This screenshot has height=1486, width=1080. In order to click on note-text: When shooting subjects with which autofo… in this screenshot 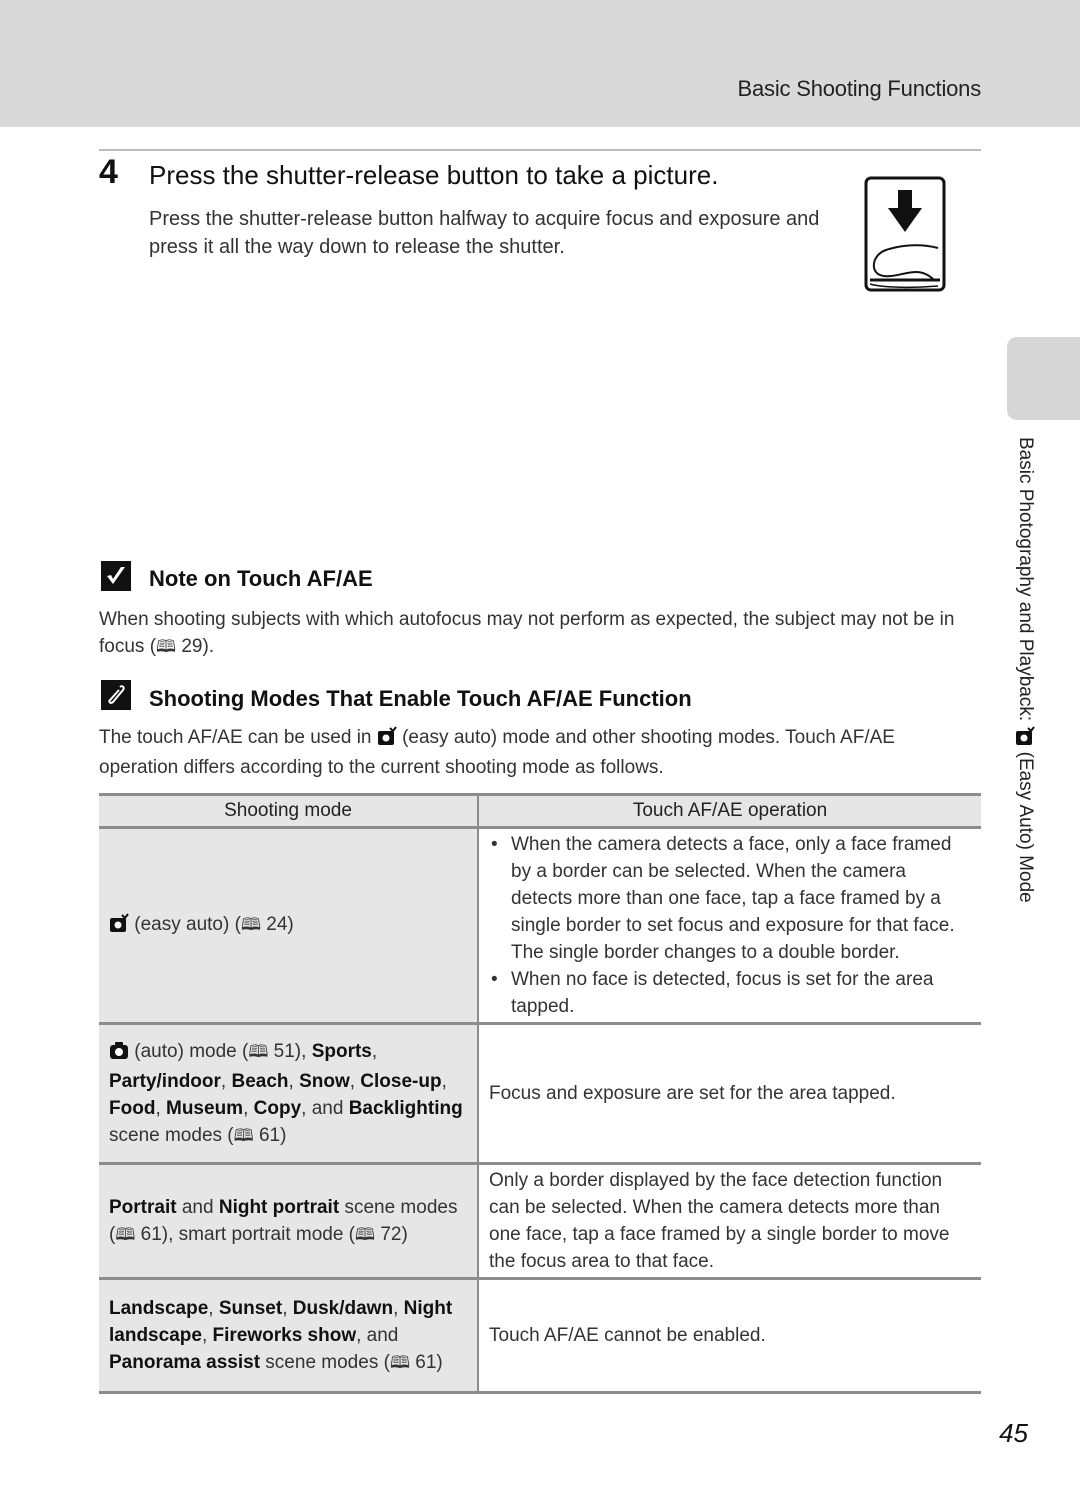, I will do `click(527, 633)`.